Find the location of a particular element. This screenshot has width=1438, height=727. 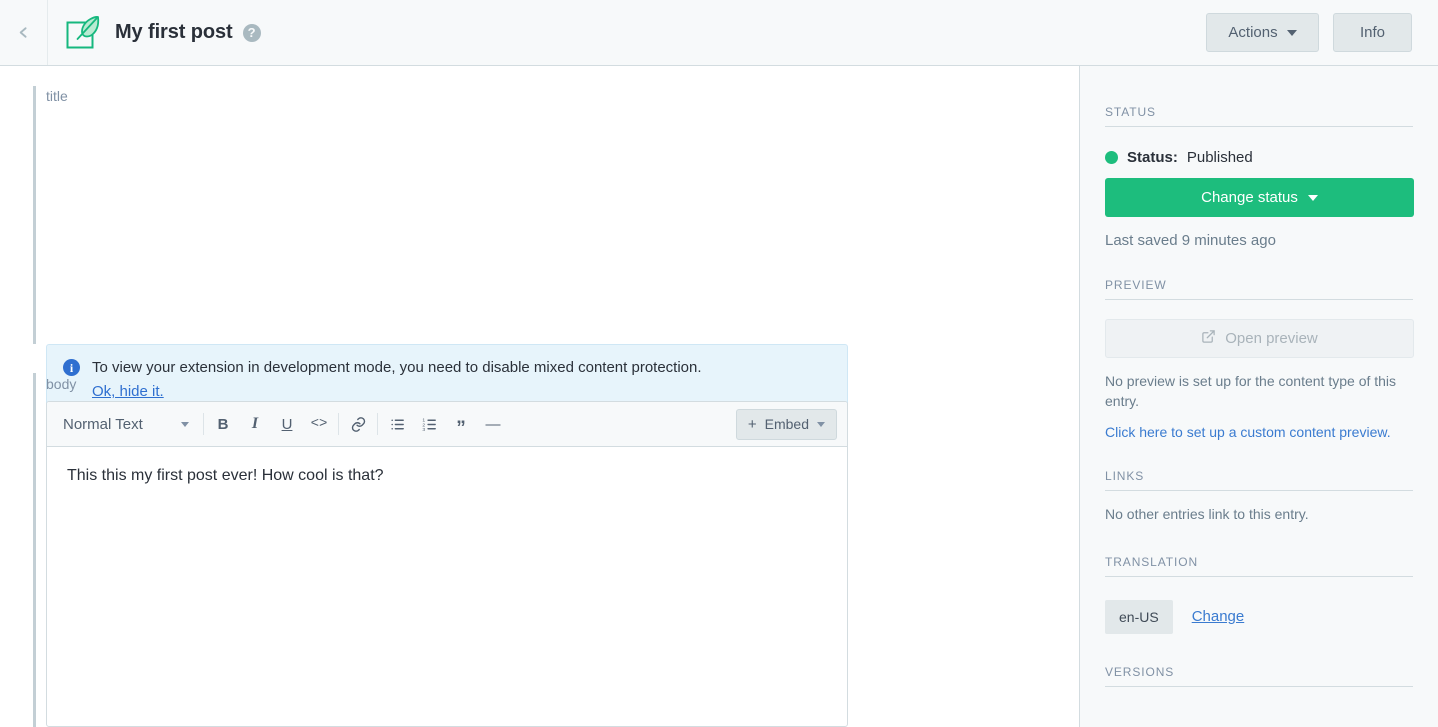

blockquote-icon: ” is located at coordinates (461, 424).